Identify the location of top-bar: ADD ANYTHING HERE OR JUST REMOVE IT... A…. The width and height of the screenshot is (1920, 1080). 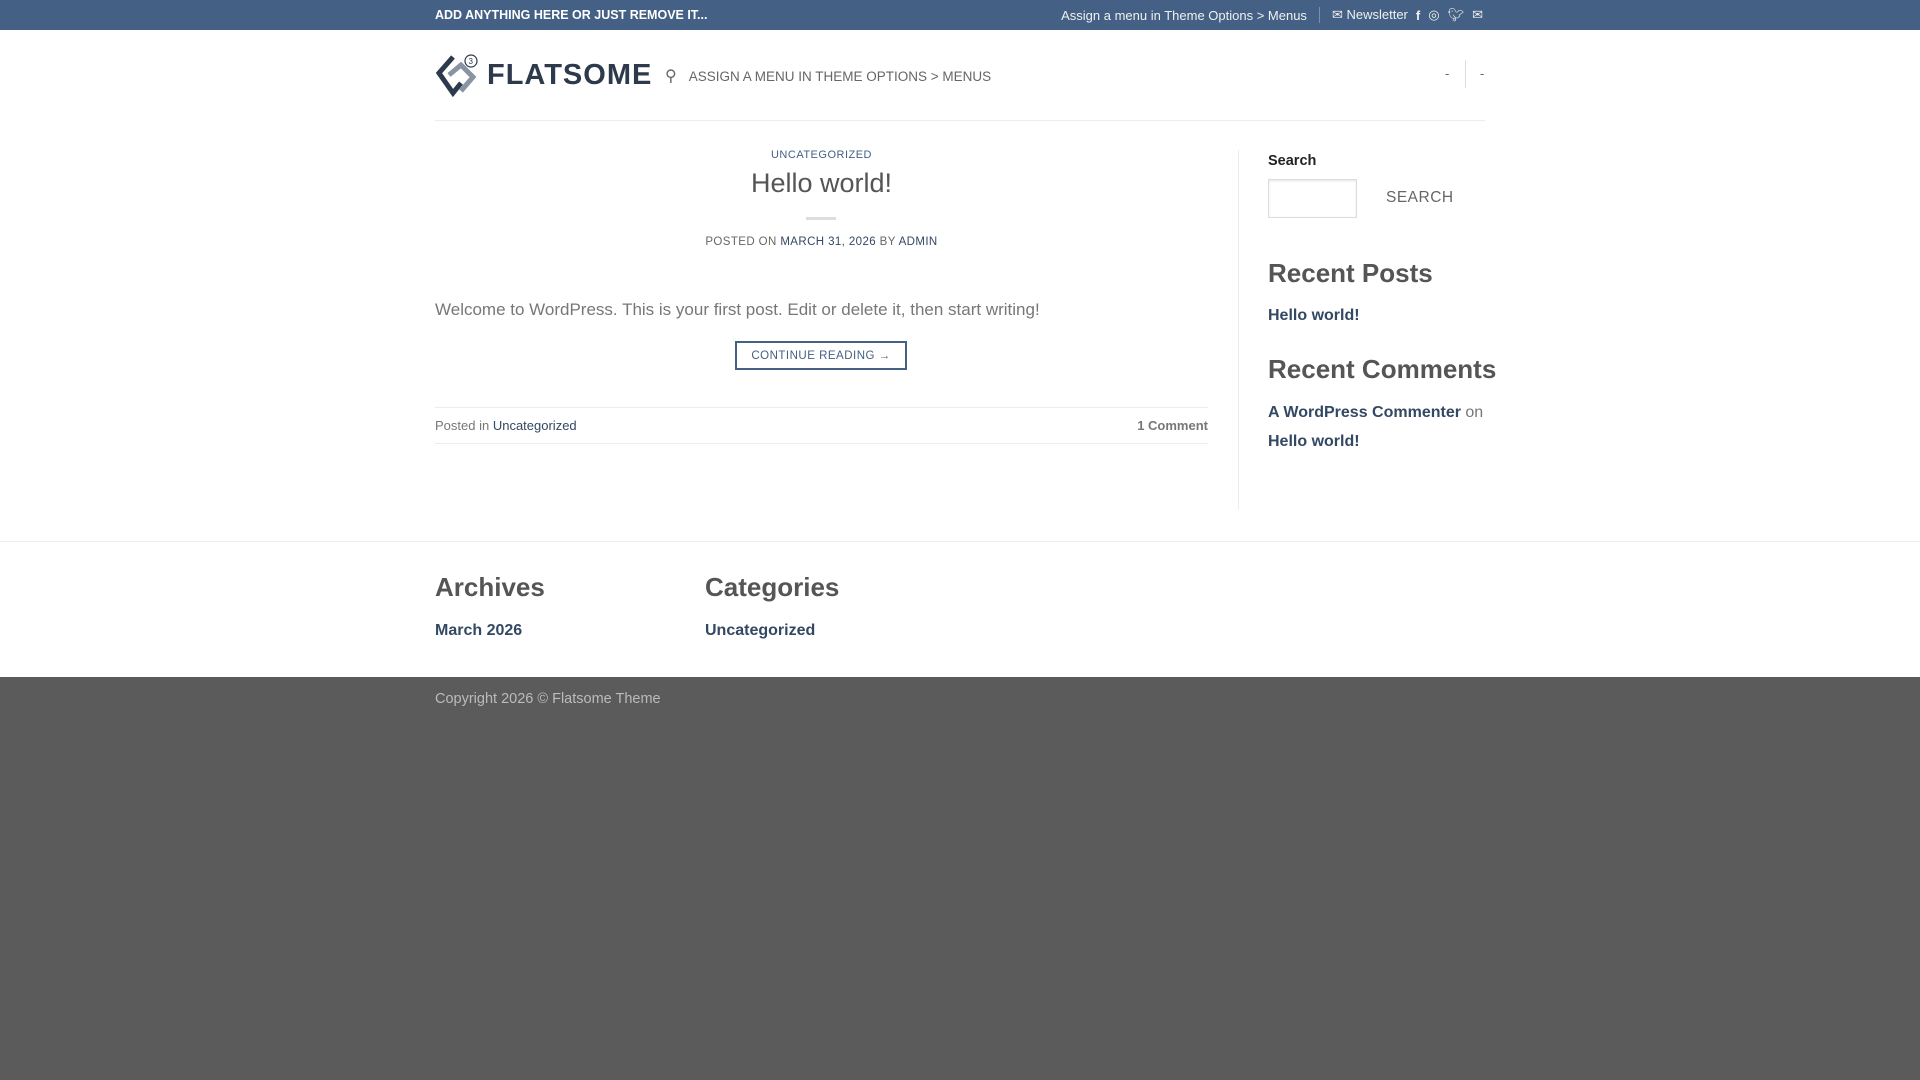
(960, 15).